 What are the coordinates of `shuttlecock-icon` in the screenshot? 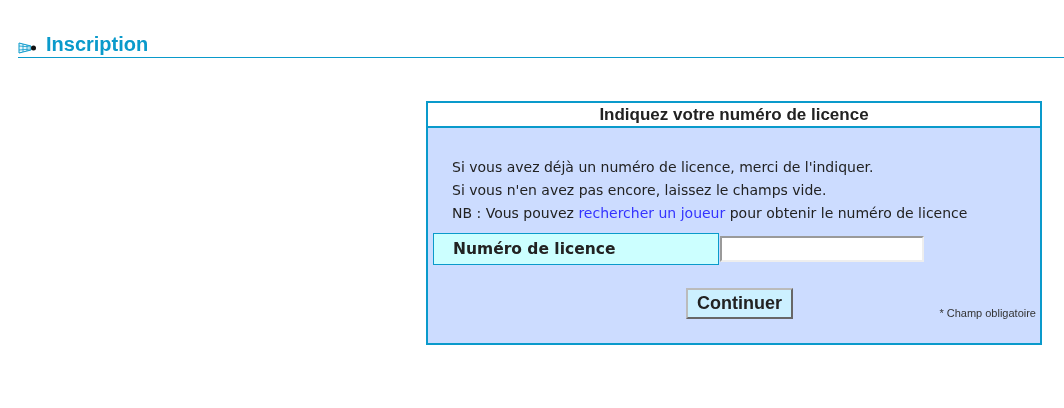 It's located at (28, 48).